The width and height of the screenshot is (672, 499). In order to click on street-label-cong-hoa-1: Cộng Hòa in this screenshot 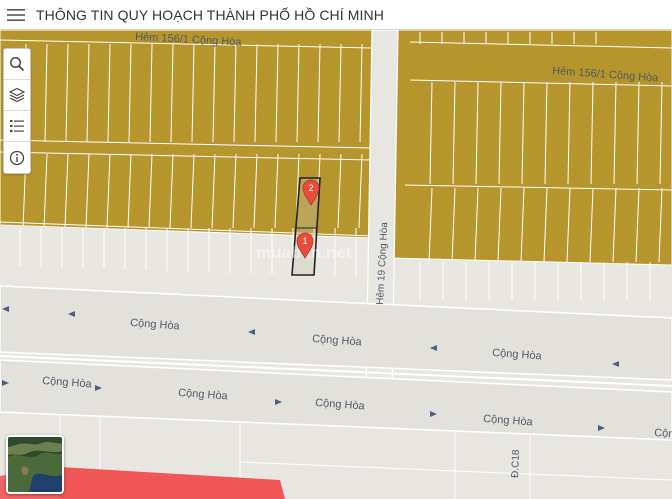, I will do `click(155, 324)`.